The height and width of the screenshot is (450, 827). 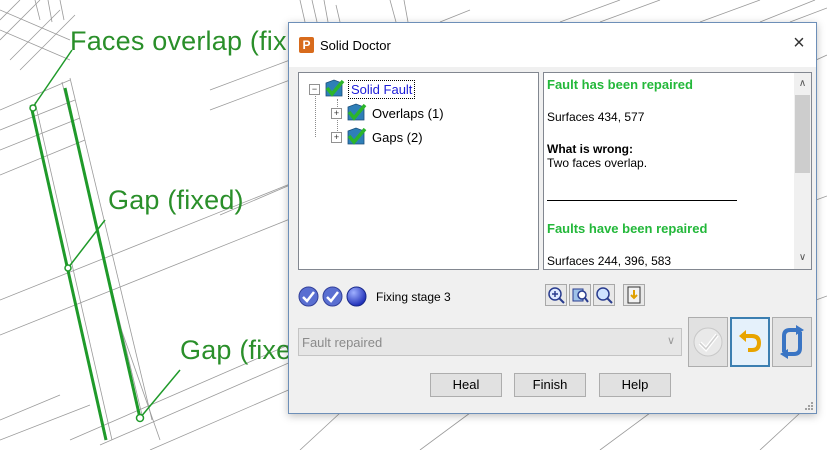 What do you see at coordinates (236, 350) in the screenshot?
I see `cad-label-gap-fixed-2: Gap (fixe` at bounding box center [236, 350].